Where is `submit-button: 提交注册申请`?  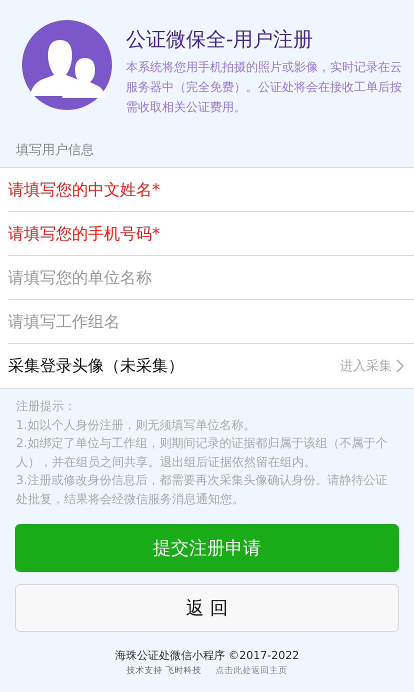 submit-button: 提交注册申请 is located at coordinates (207, 548).